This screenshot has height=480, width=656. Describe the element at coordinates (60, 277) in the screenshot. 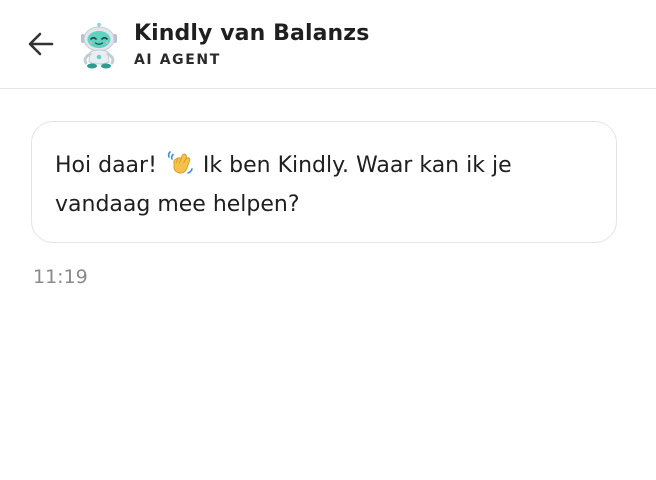

I see `message-timestamp: 11:19` at that location.